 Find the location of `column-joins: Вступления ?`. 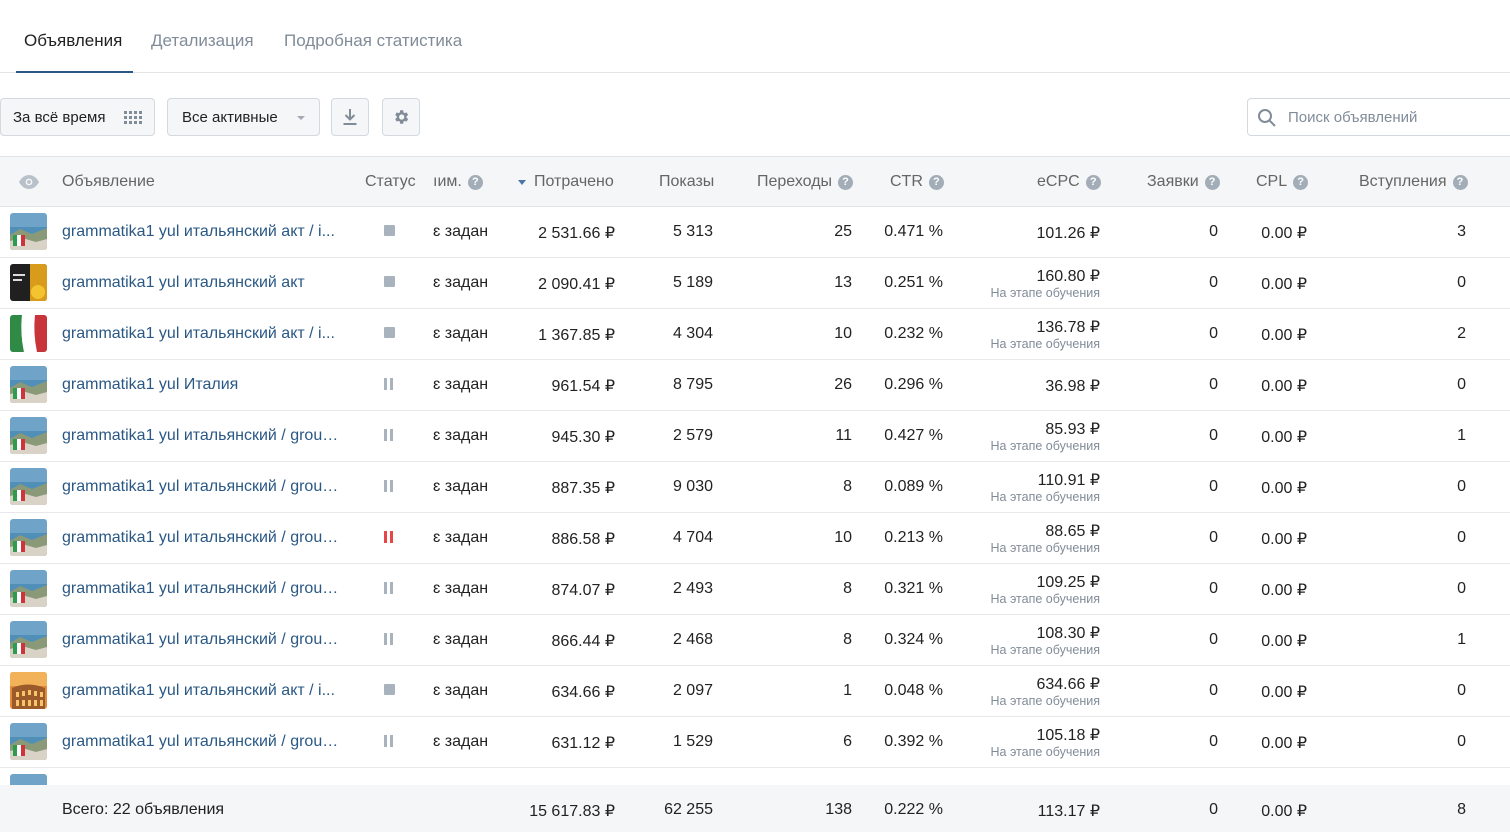

column-joins: Вступления ? is located at coordinates (1413, 182).